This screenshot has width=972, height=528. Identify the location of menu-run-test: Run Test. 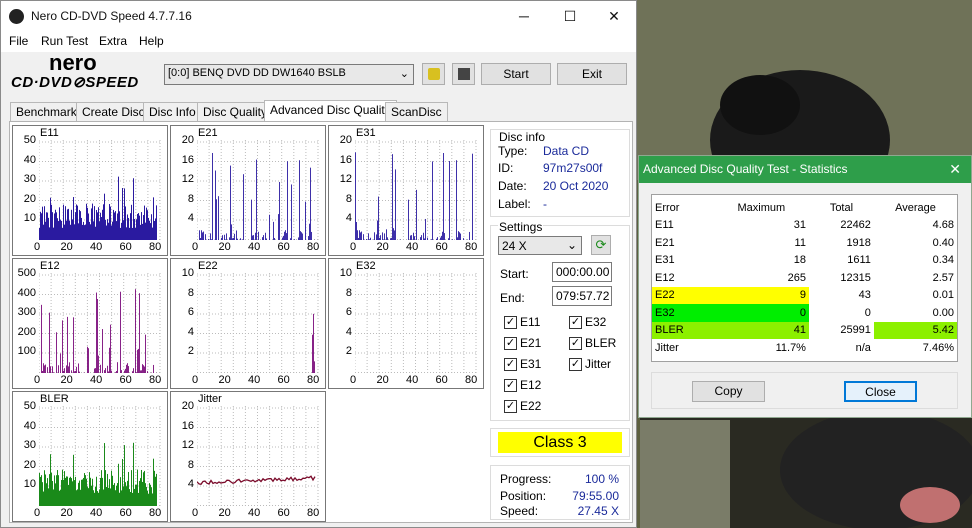
(64, 41).